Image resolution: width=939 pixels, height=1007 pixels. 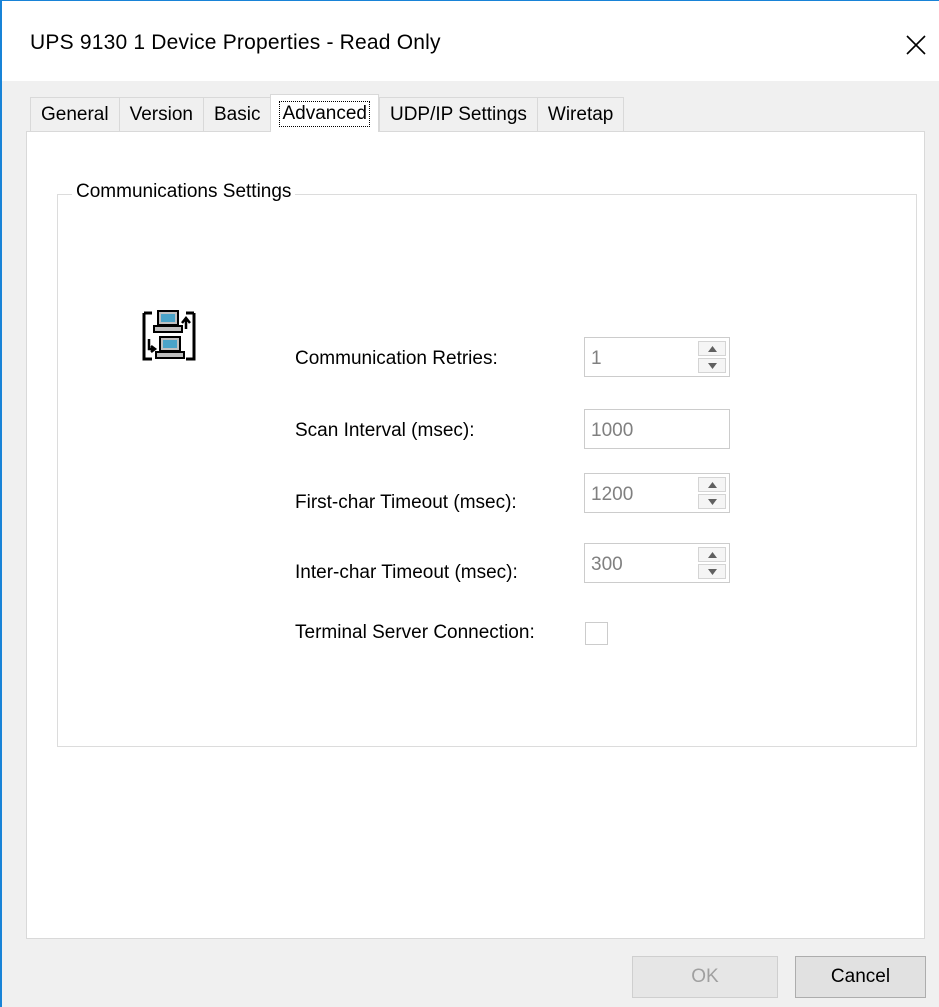 What do you see at coordinates (385, 430) in the screenshot?
I see `scan-interval-label: Scan Interval (msec):` at bounding box center [385, 430].